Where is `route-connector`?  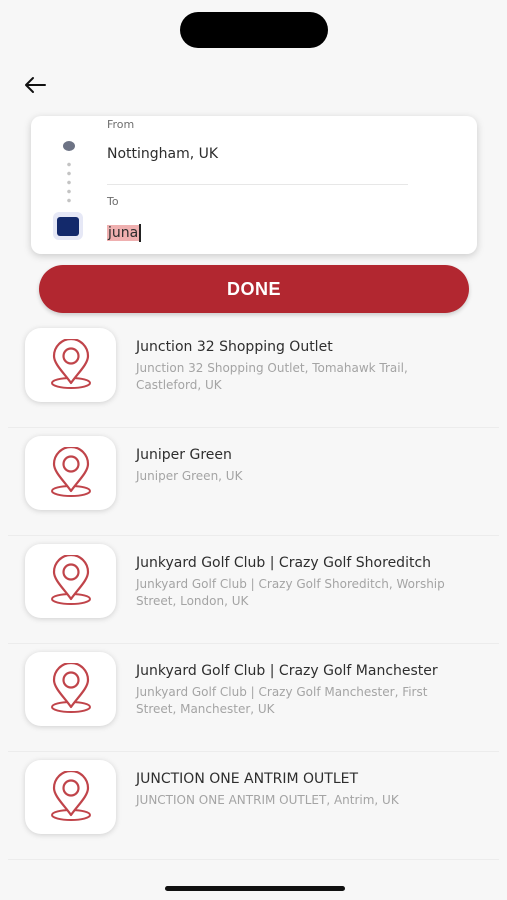
route-connector is located at coordinates (69, 183).